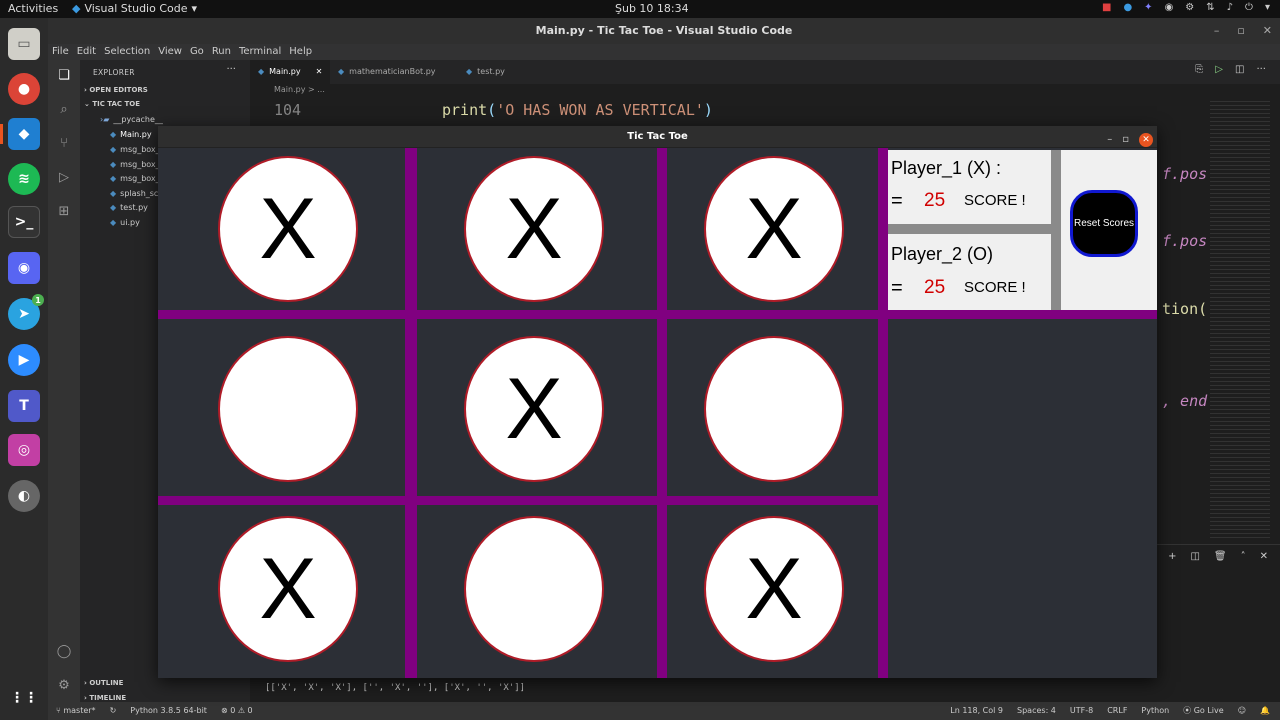  I want to click on cursor-position: Ln 118, Col 9, so click(976, 711).